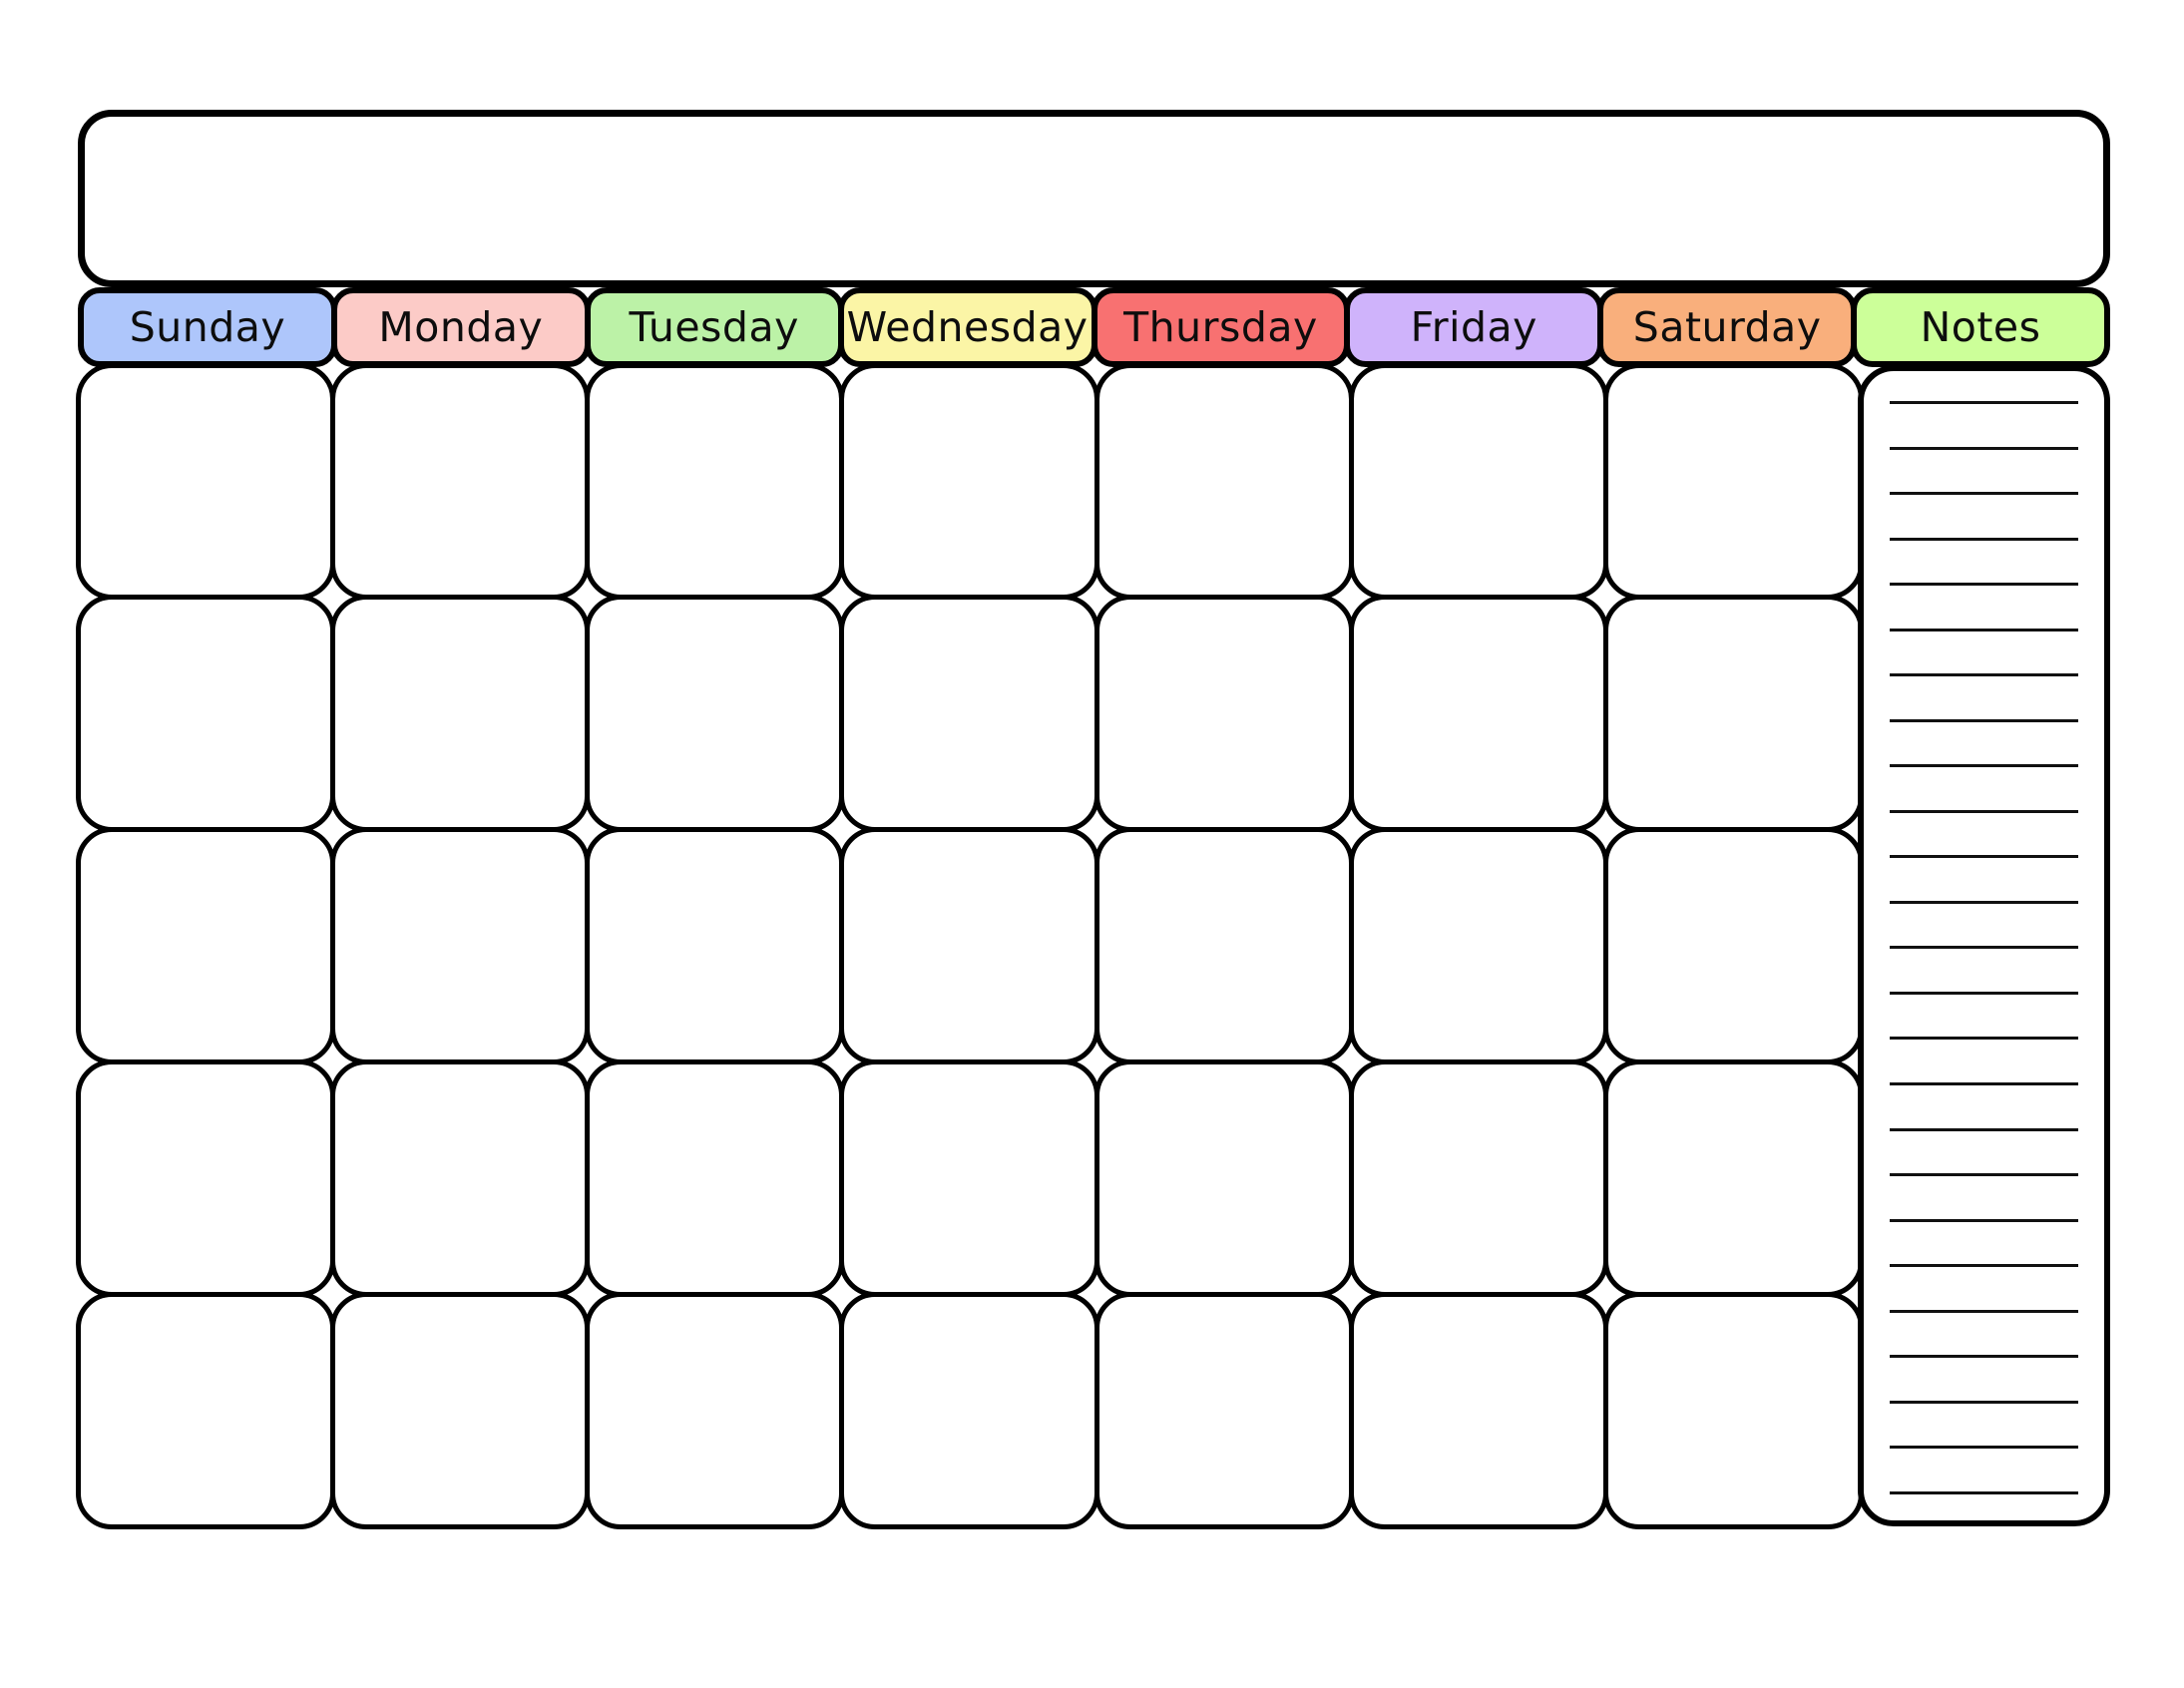 This screenshot has width=2184, height=1688. I want to click on notes-panel, so click(1984, 946).